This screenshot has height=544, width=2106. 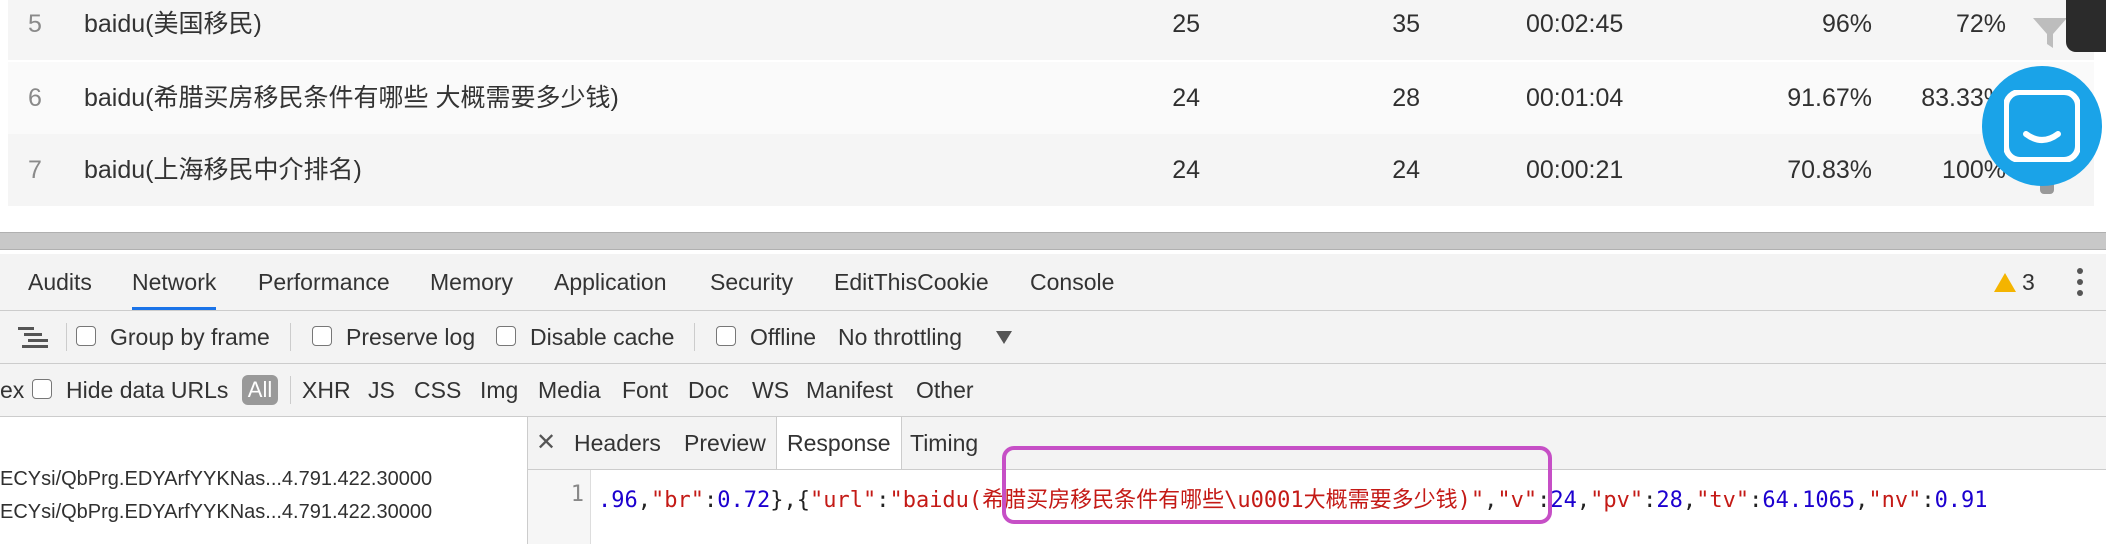 What do you see at coordinates (1575, 170) in the screenshot?
I see `row-duration: 00:00:21` at bounding box center [1575, 170].